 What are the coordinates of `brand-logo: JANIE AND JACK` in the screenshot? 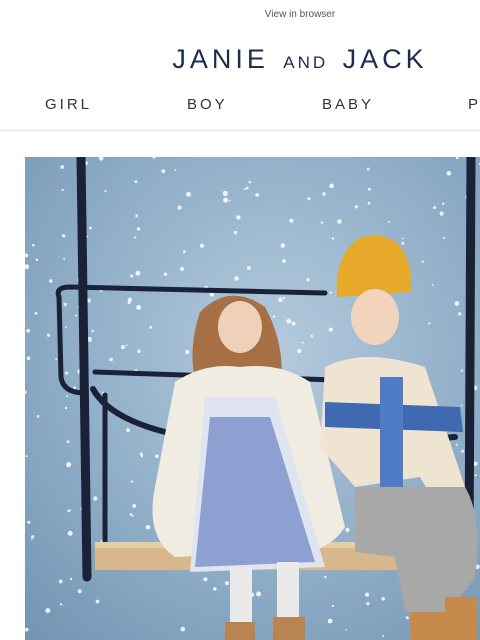 It's located at (240, 59).